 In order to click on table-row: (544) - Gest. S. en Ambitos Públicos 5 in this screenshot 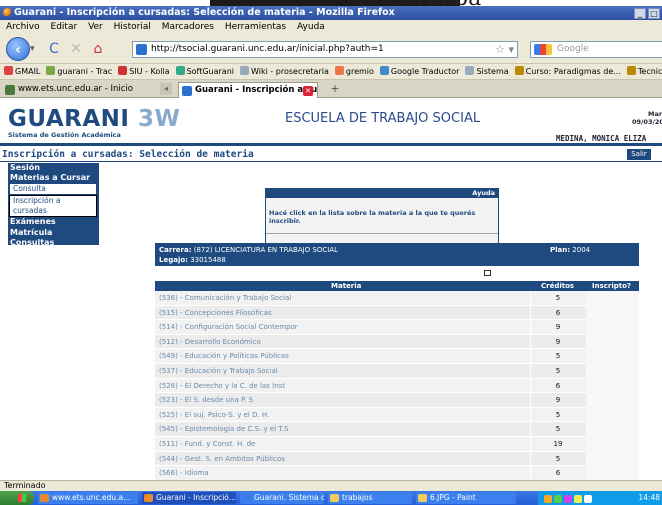, I will do `click(397, 459)`.